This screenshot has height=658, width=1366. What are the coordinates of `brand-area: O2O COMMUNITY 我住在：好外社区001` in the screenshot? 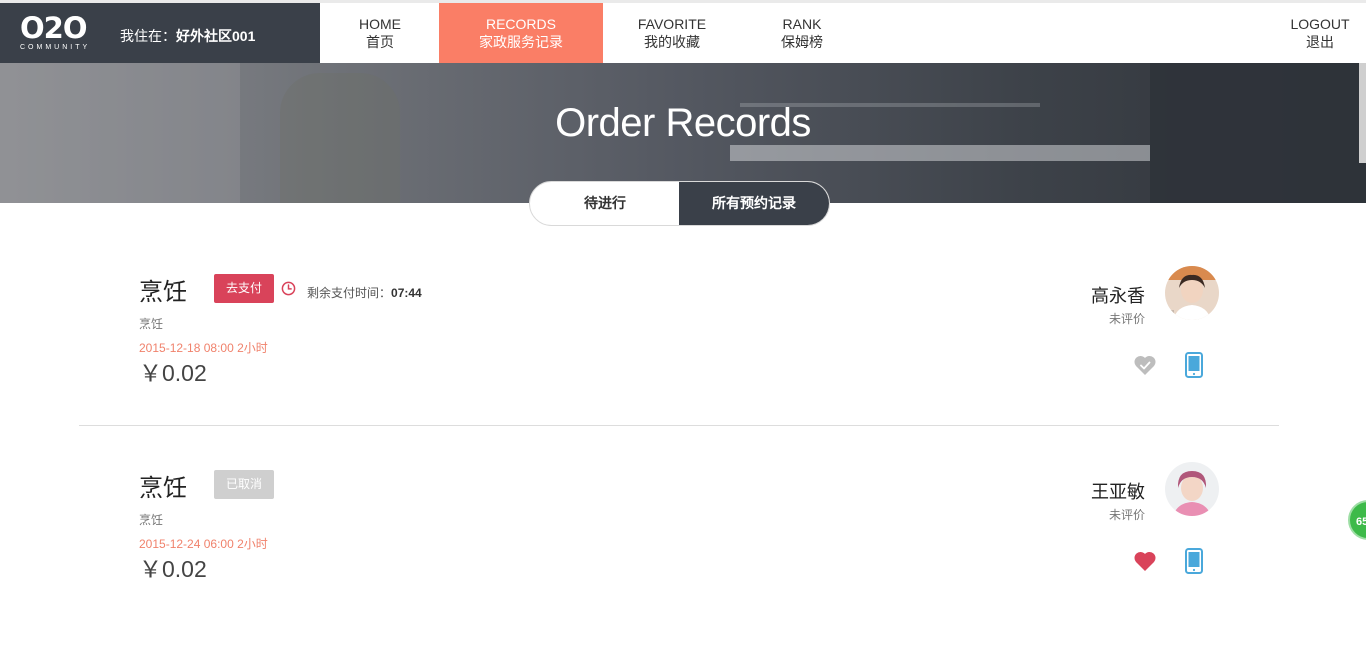 It's located at (160, 33).